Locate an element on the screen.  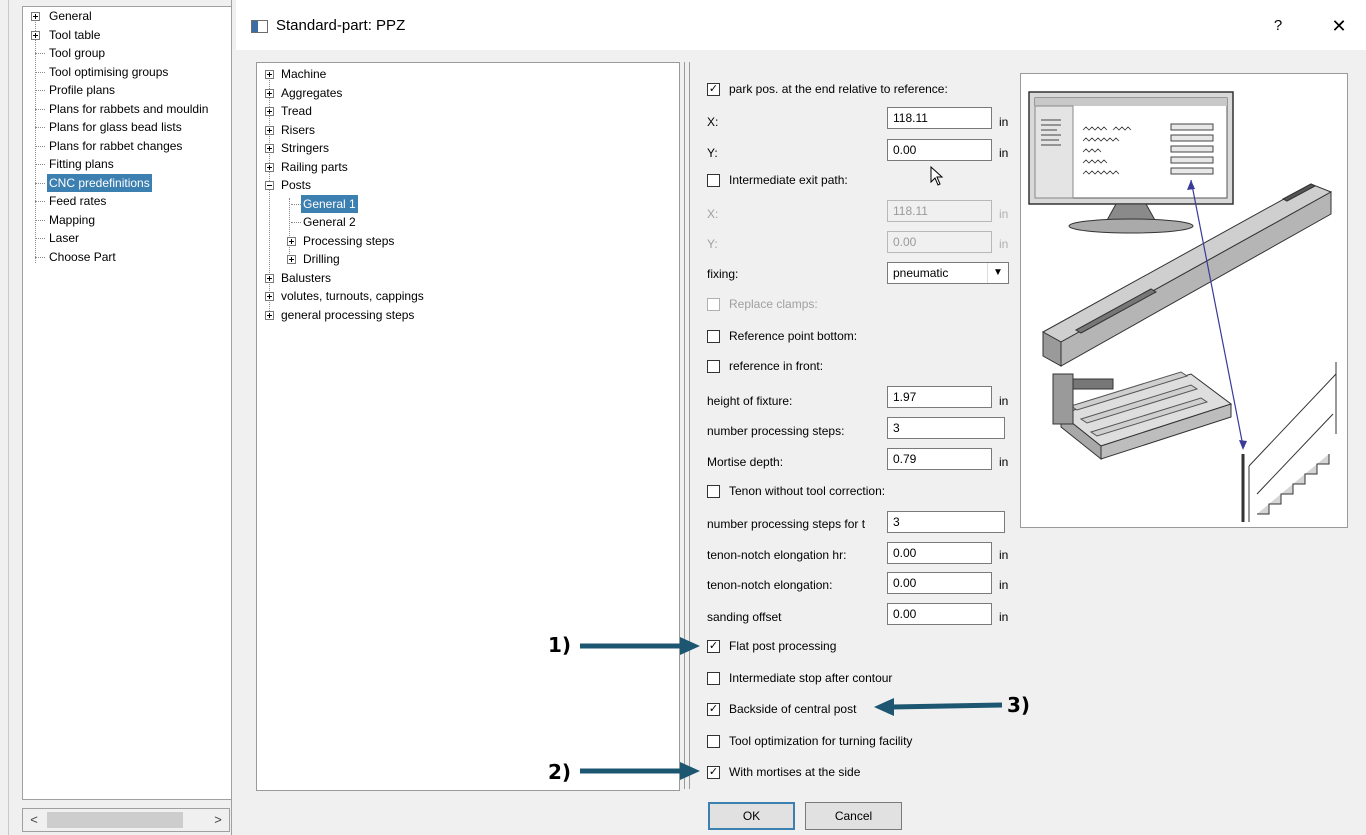
x-input: 118.11 is located at coordinates (939, 118).